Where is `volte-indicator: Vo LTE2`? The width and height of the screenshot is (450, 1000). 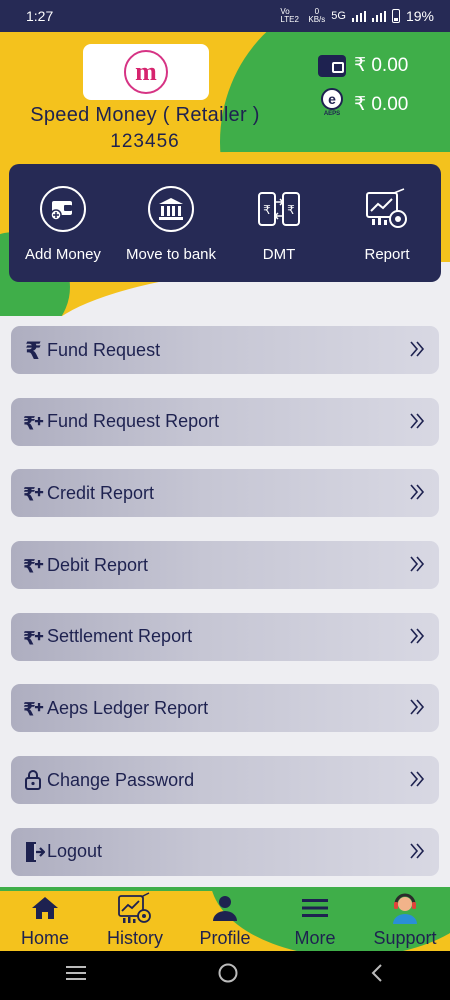
volte-indicator: Vo LTE2 is located at coordinates (289, 15).